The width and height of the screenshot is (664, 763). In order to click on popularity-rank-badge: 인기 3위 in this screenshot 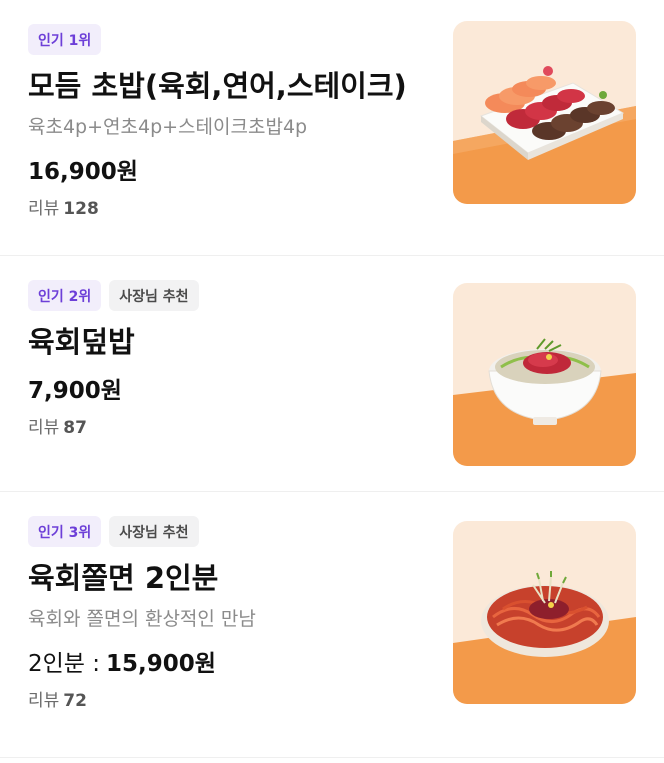, I will do `click(65, 531)`.